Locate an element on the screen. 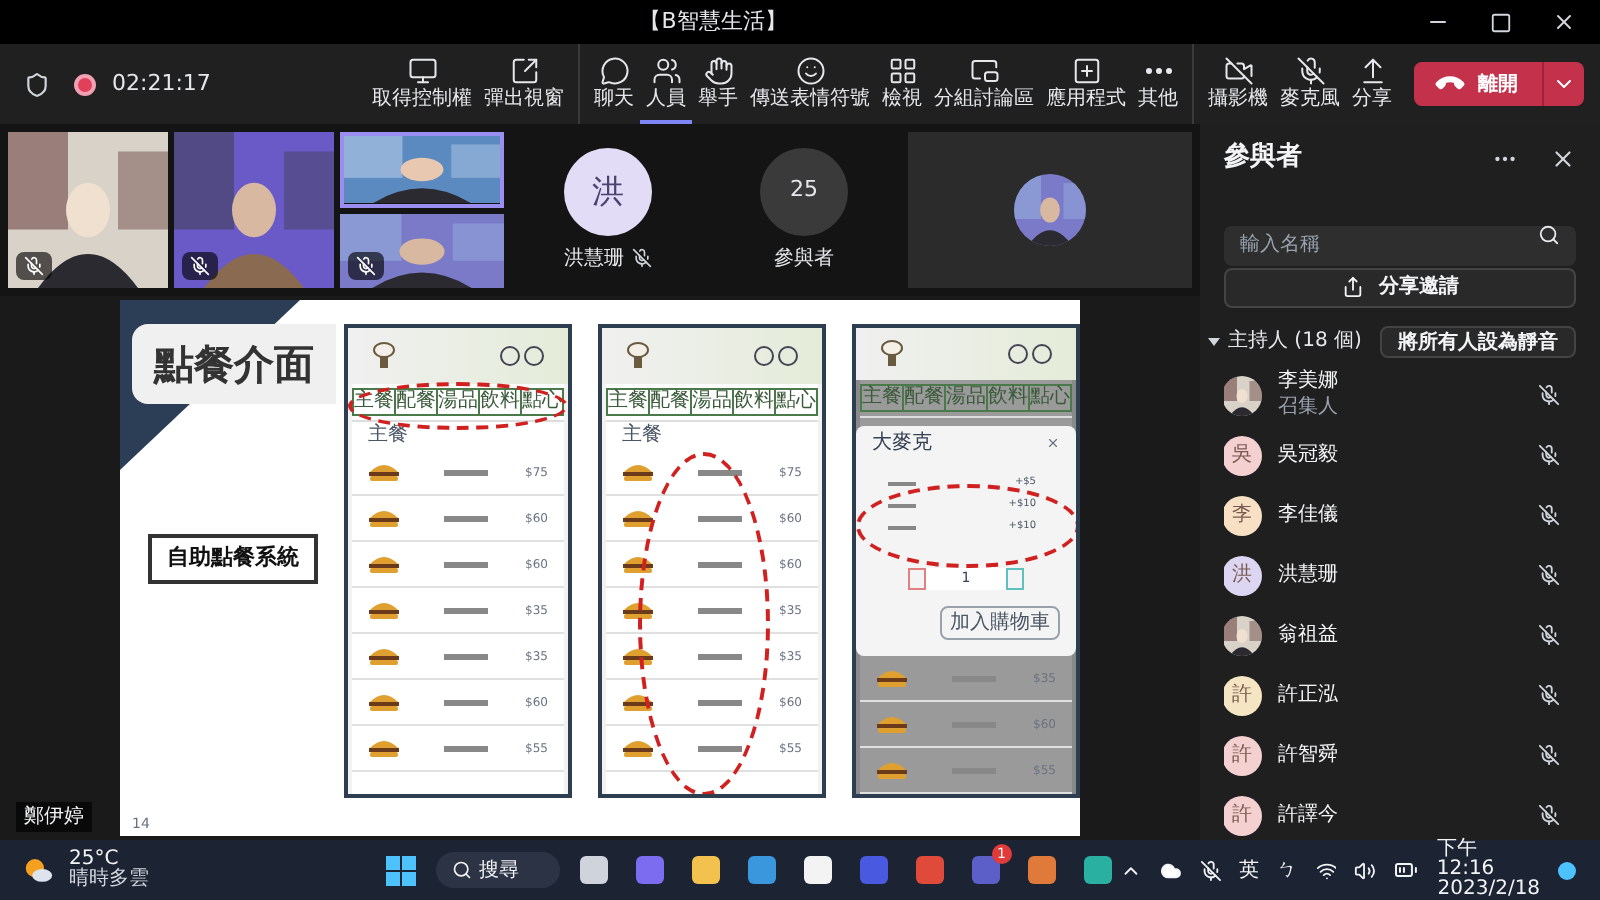 The width and height of the screenshot is (1600, 900). shield-icon is located at coordinates (37, 84).